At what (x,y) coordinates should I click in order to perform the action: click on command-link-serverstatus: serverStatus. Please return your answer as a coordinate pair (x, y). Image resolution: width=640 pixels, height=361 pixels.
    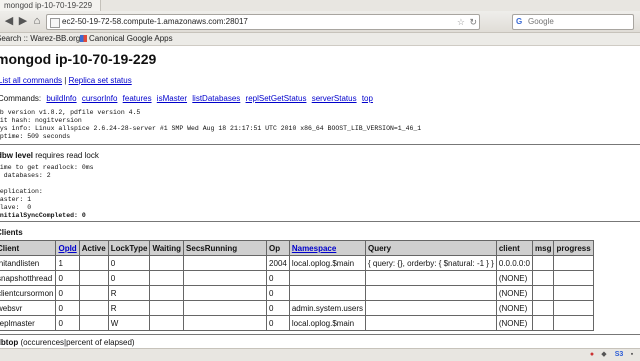
    Looking at the image, I should click on (334, 98).